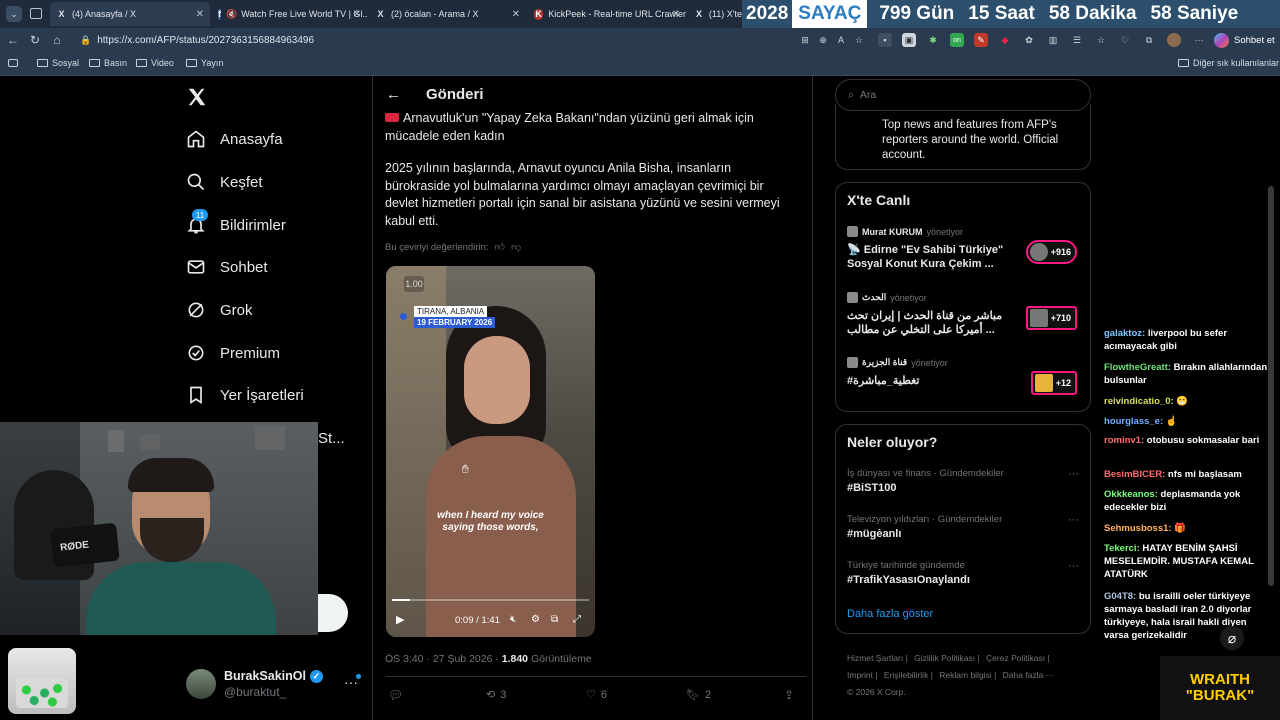 This screenshot has width=1280, height=720. I want to click on extension-icon: ▪, so click(885, 40).